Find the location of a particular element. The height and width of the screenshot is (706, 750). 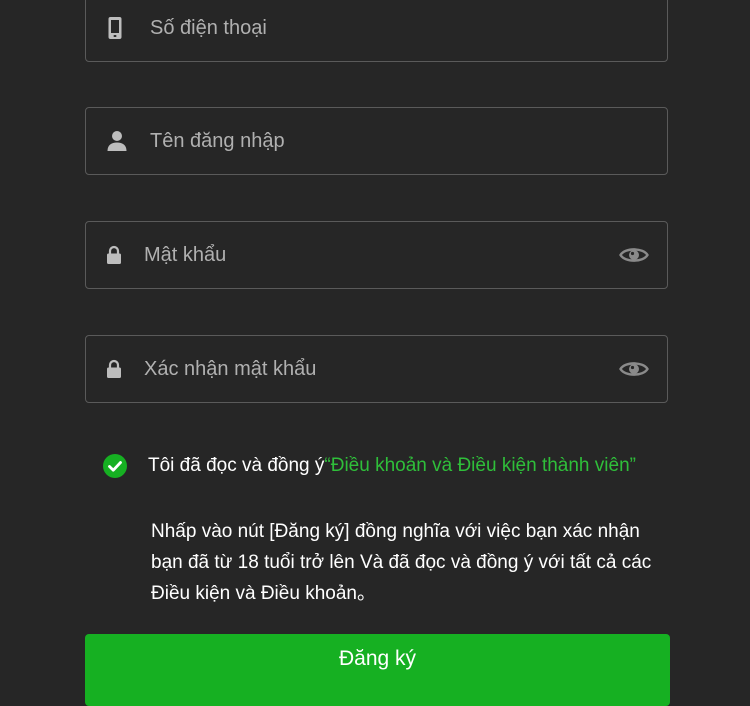

user-icon is located at coordinates (117, 141).